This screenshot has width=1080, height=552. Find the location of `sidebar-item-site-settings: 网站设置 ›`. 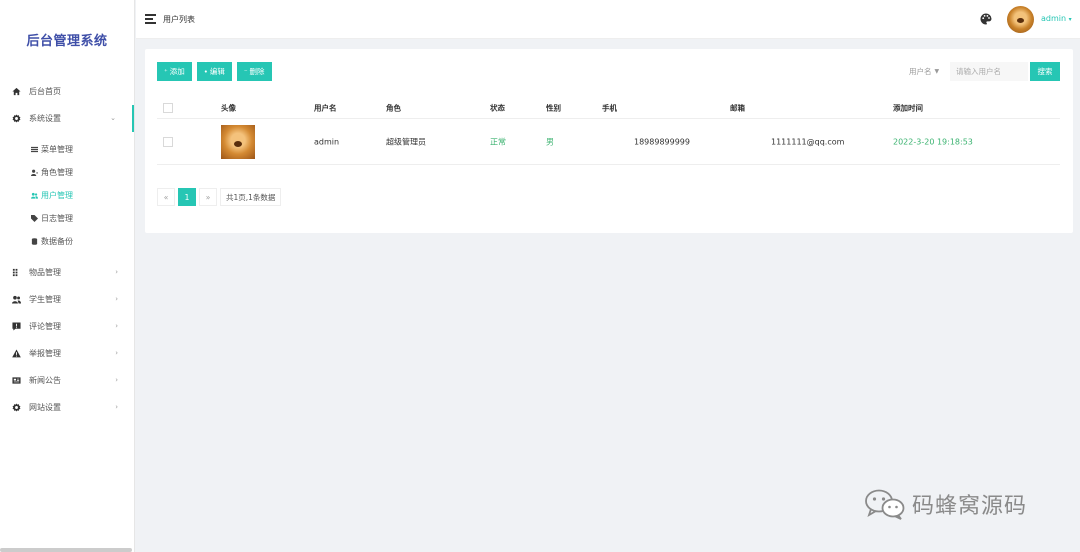

sidebar-item-site-settings: 网站设置 › is located at coordinates (67, 407).